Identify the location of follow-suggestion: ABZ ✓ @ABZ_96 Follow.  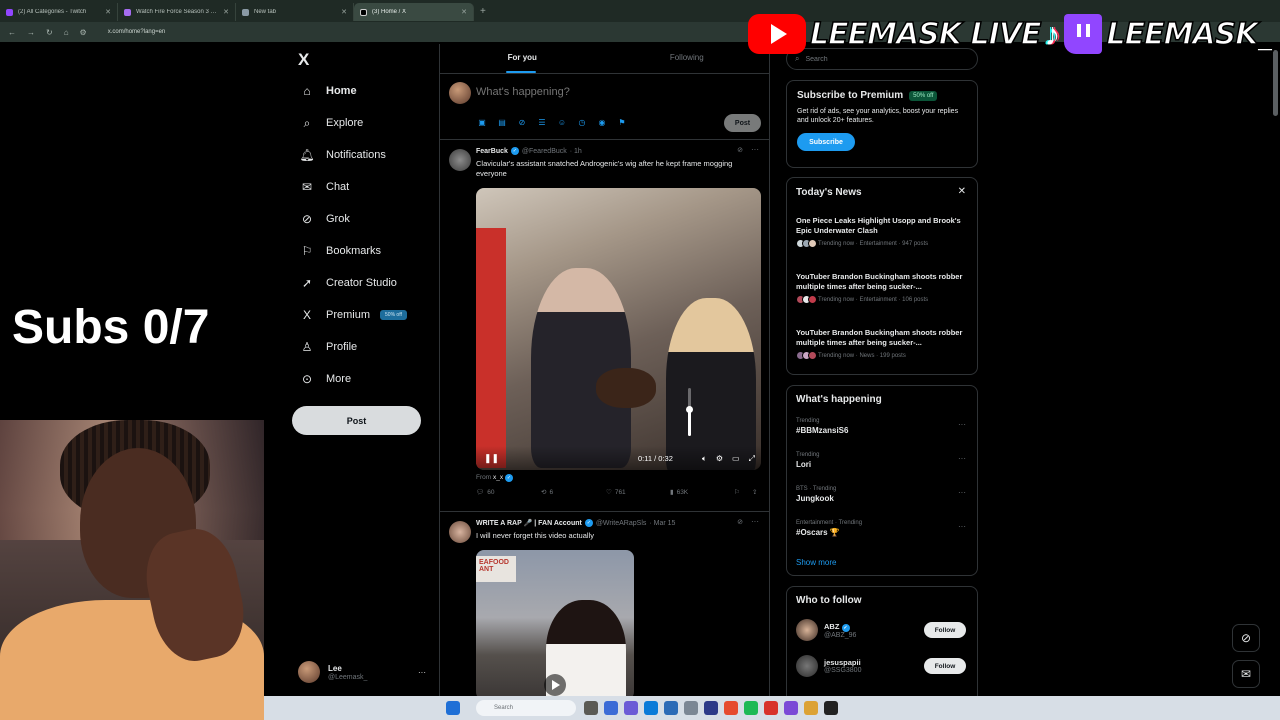
(884, 630).